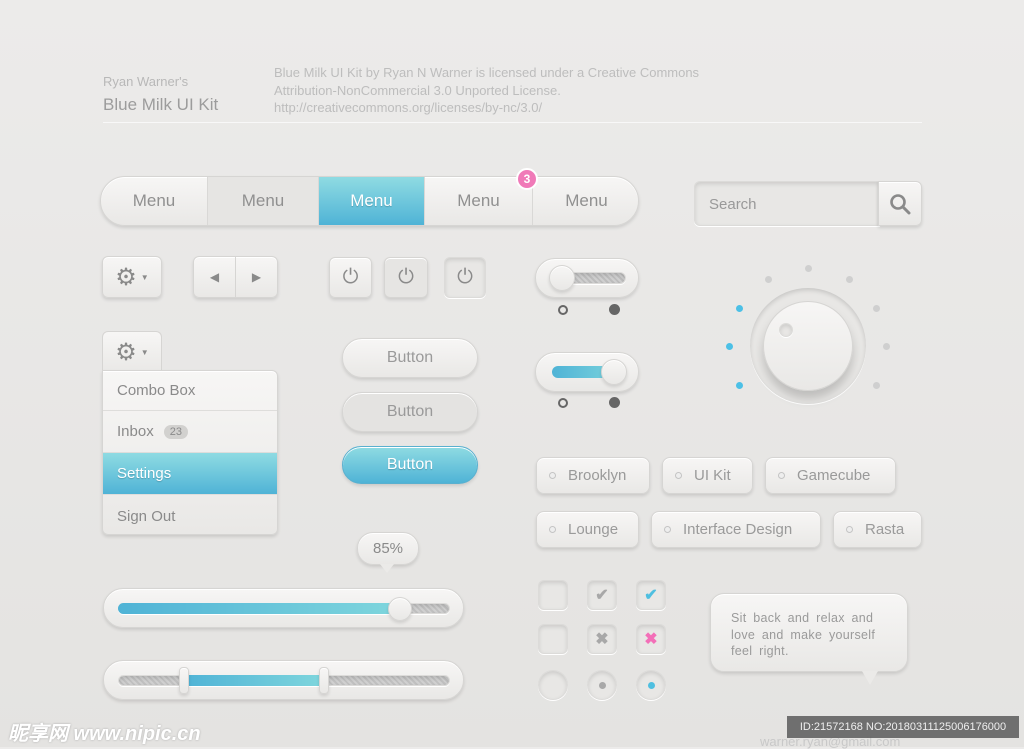 The height and width of the screenshot is (749, 1024). Describe the element at coordinates (712, 475) in the screenshot. I see `tag-label: UI Kit` at that location.